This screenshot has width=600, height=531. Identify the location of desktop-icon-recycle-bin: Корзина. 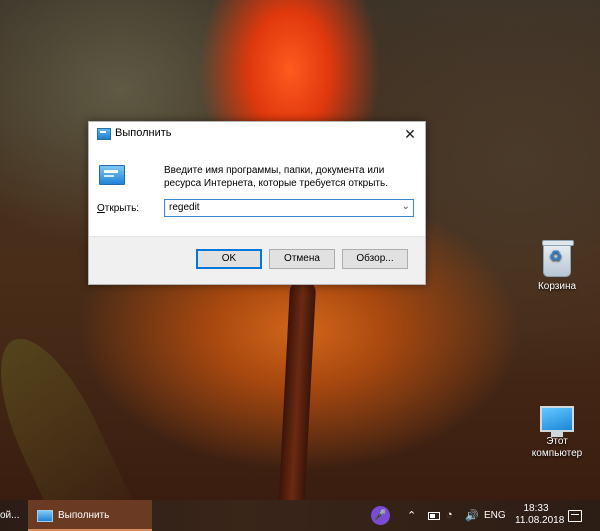
(557, 266).